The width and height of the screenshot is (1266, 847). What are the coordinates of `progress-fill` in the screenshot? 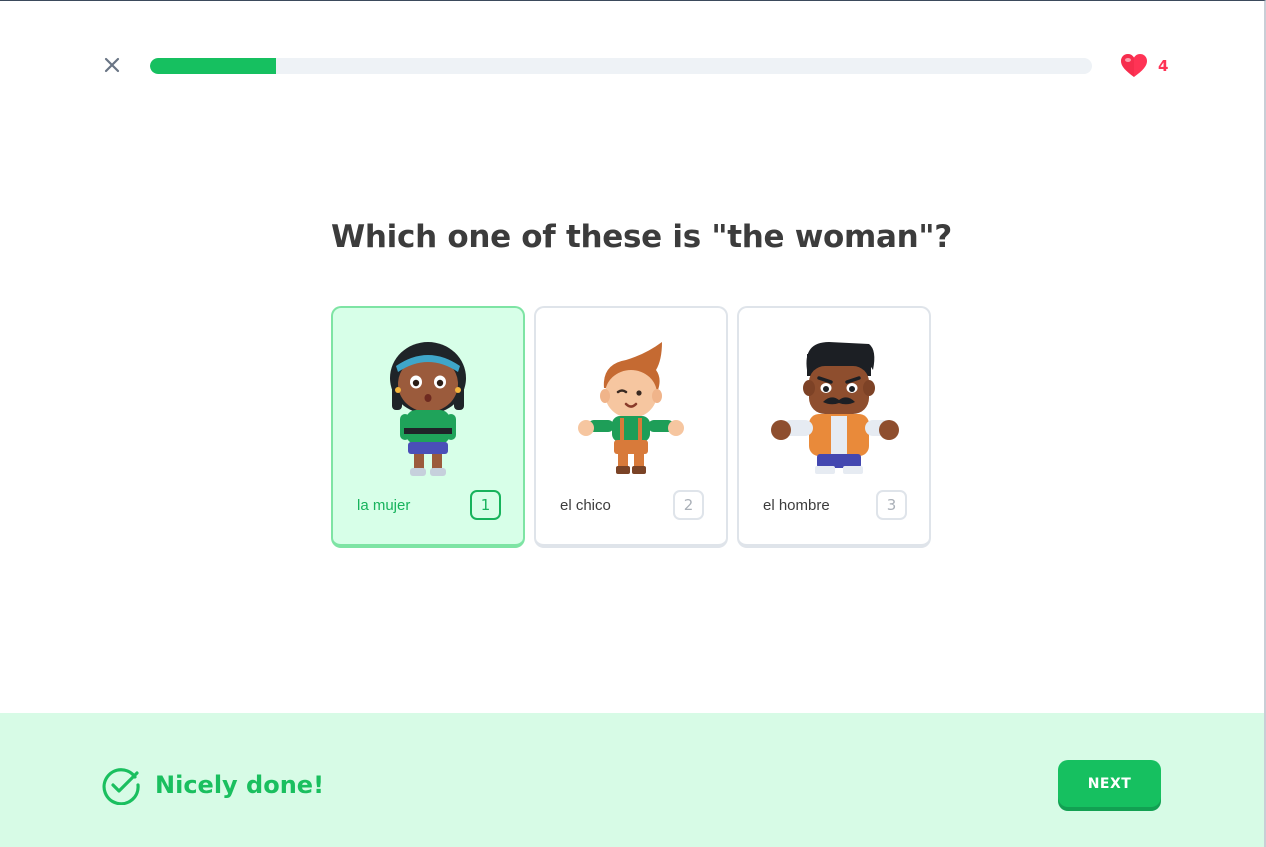 It's located at (213, 66).